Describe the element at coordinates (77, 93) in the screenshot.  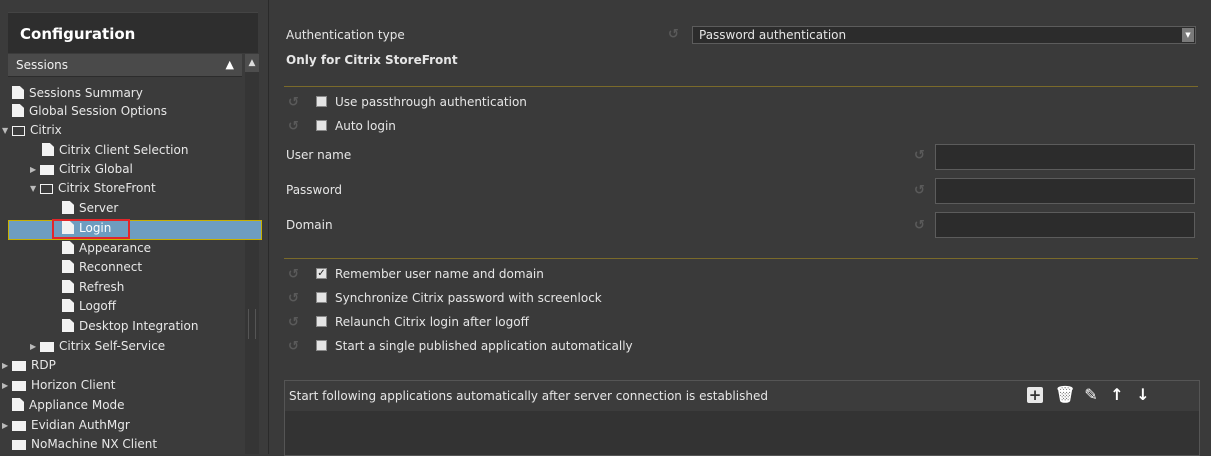
I see `tree-item-sessions-summary: Sessions Summary` at that location.